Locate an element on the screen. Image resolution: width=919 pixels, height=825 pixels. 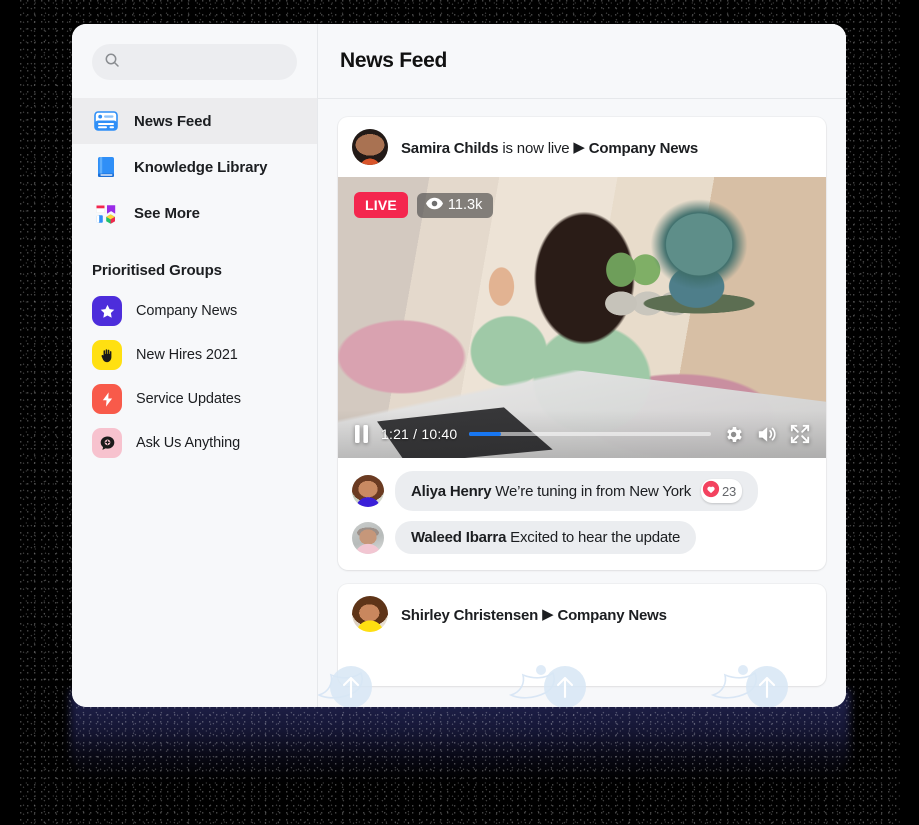
video-controls: 1:21 / 10:40 is located at coordinates (582, 434).